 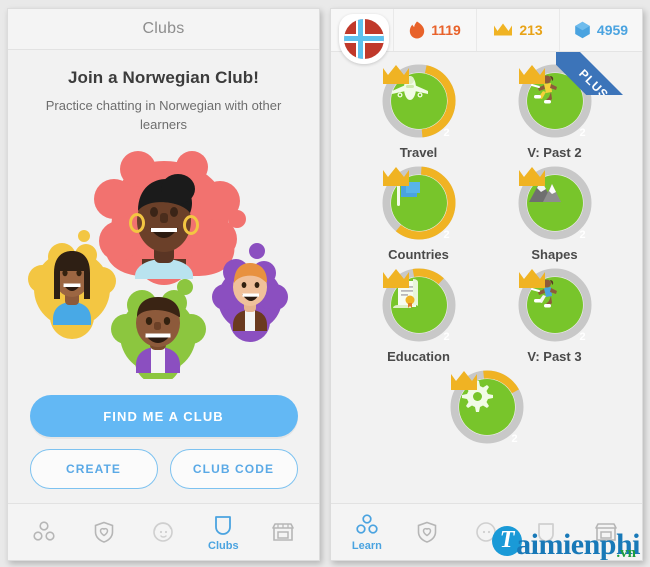 What do you see at coordinates (418, 152) in the screenshot?
I see `skill-label: Travel` at bounding box center [418, 152].